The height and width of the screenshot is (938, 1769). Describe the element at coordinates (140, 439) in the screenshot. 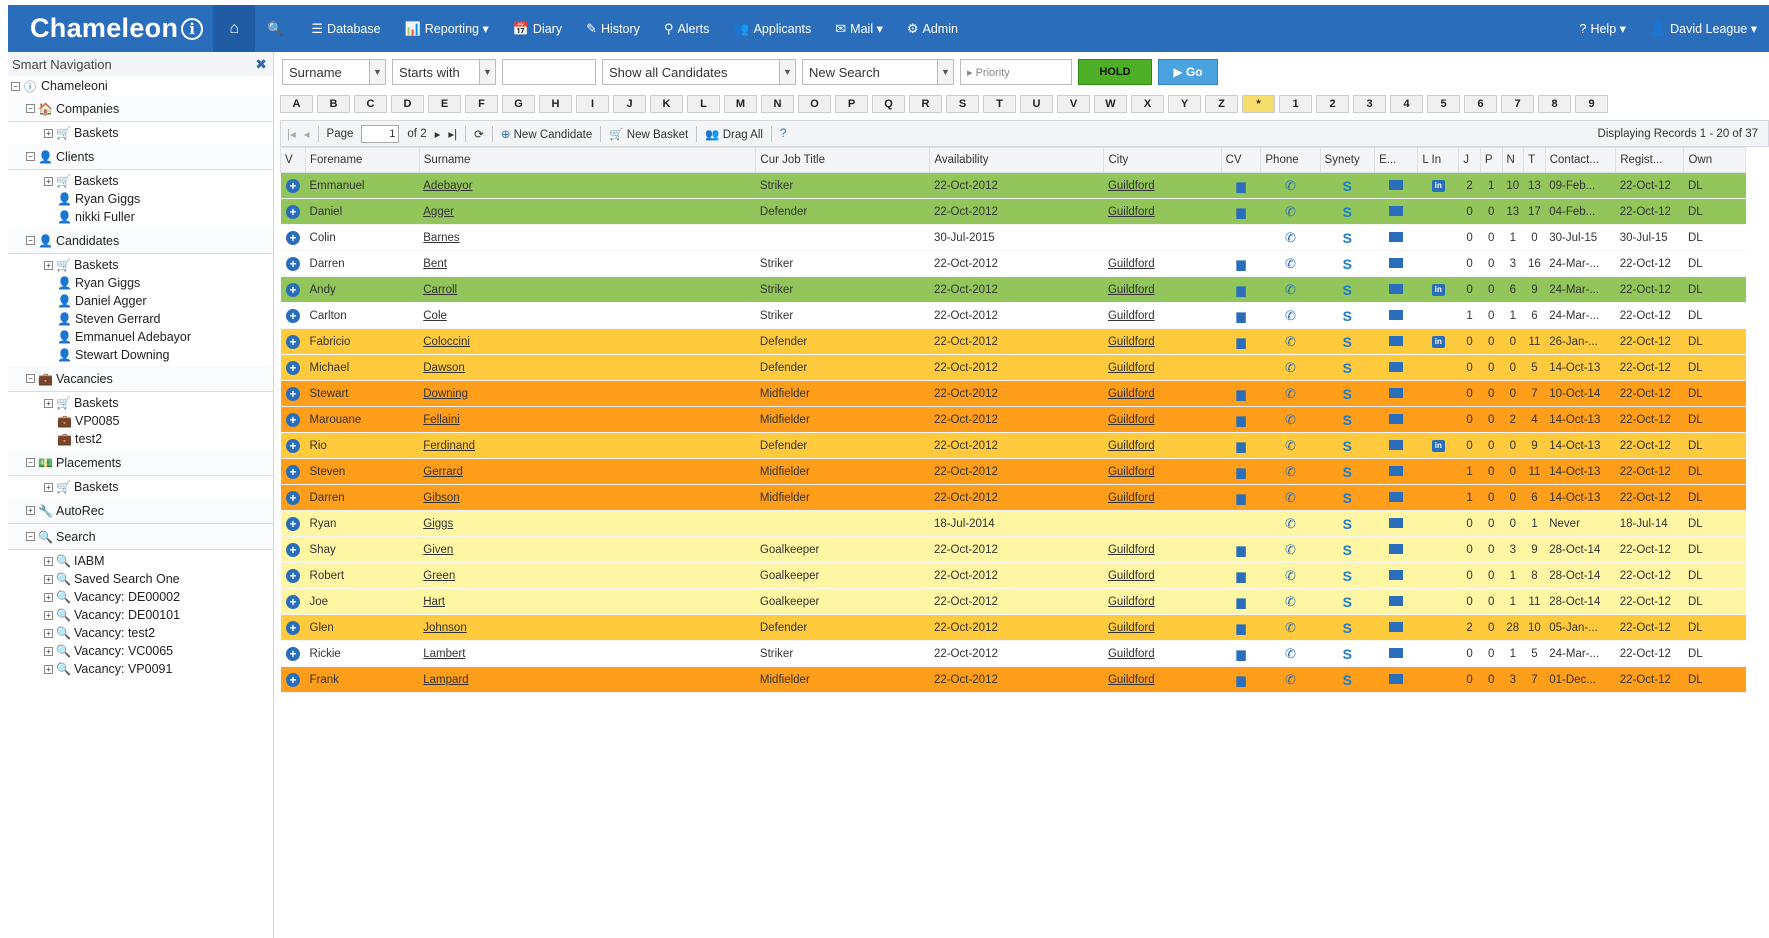

I see `tree-item: 💼 test2` at that location.